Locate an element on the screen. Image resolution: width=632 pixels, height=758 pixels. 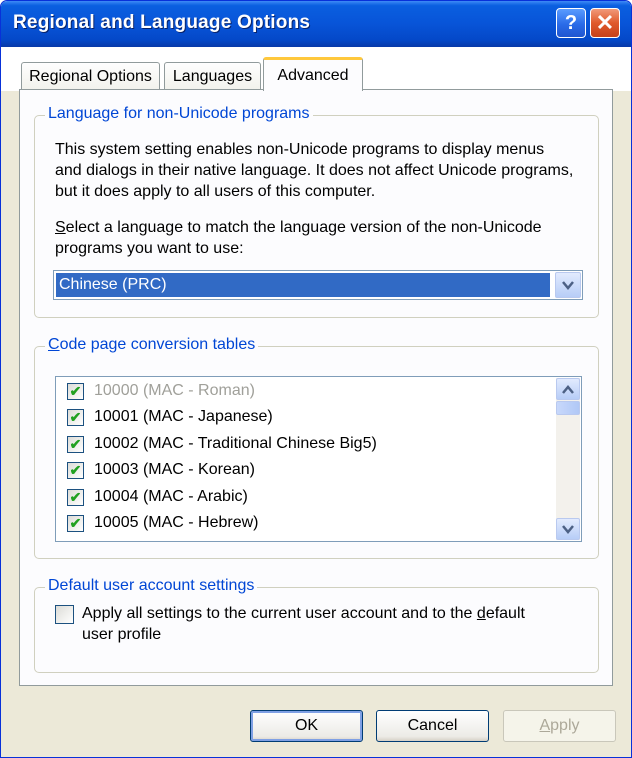
list-item-label: 10004 (MAC - Arabic) is located at coordinates (171, 496).